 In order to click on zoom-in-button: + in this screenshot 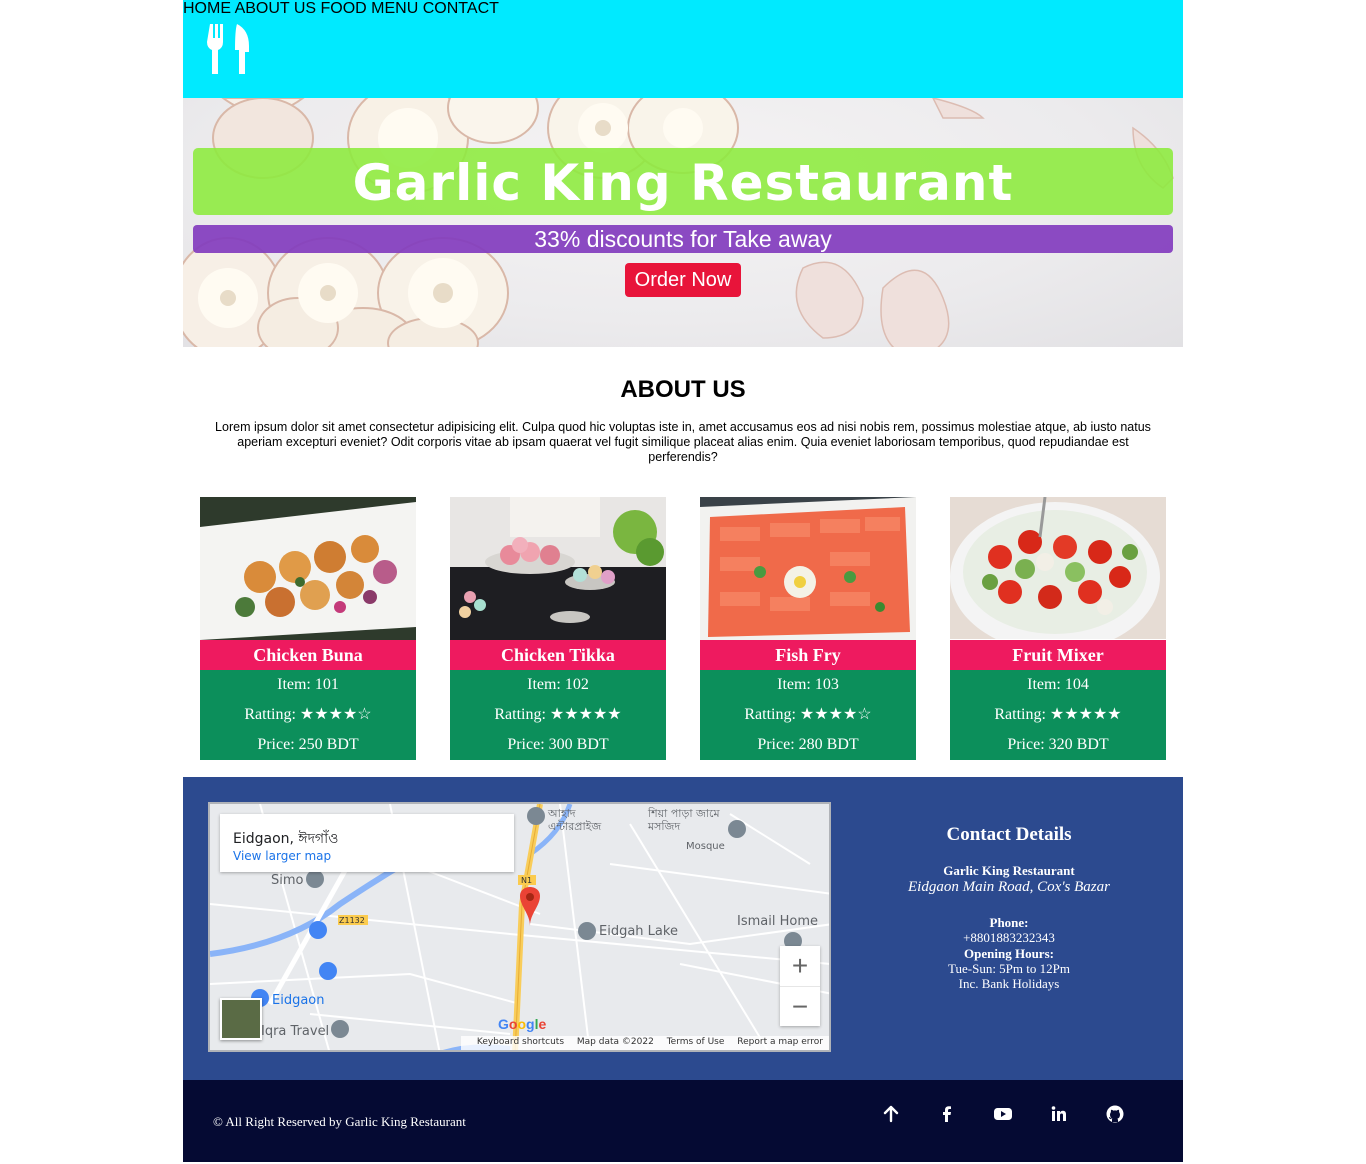, I will do `click(800, 966)`.